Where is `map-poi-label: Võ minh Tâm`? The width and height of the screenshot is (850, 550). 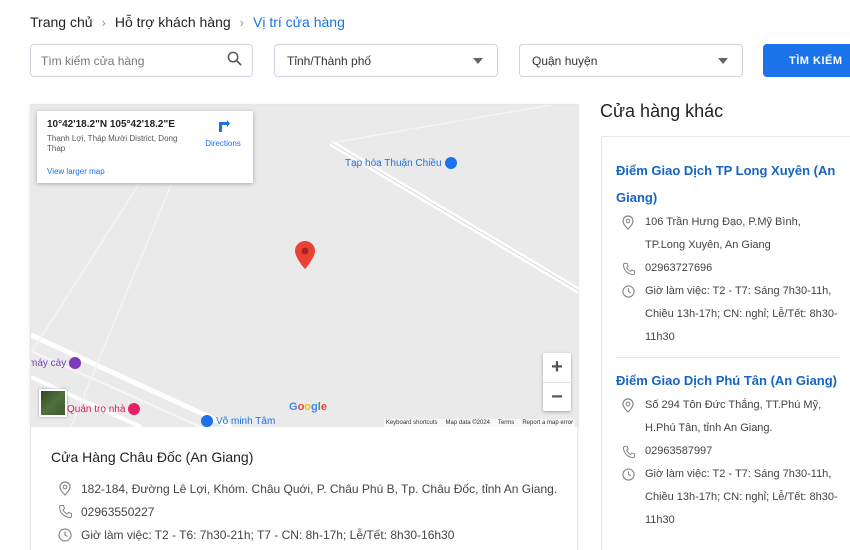
map-poi-label: Võ minh Tâm is located at coordinates (246, 421).